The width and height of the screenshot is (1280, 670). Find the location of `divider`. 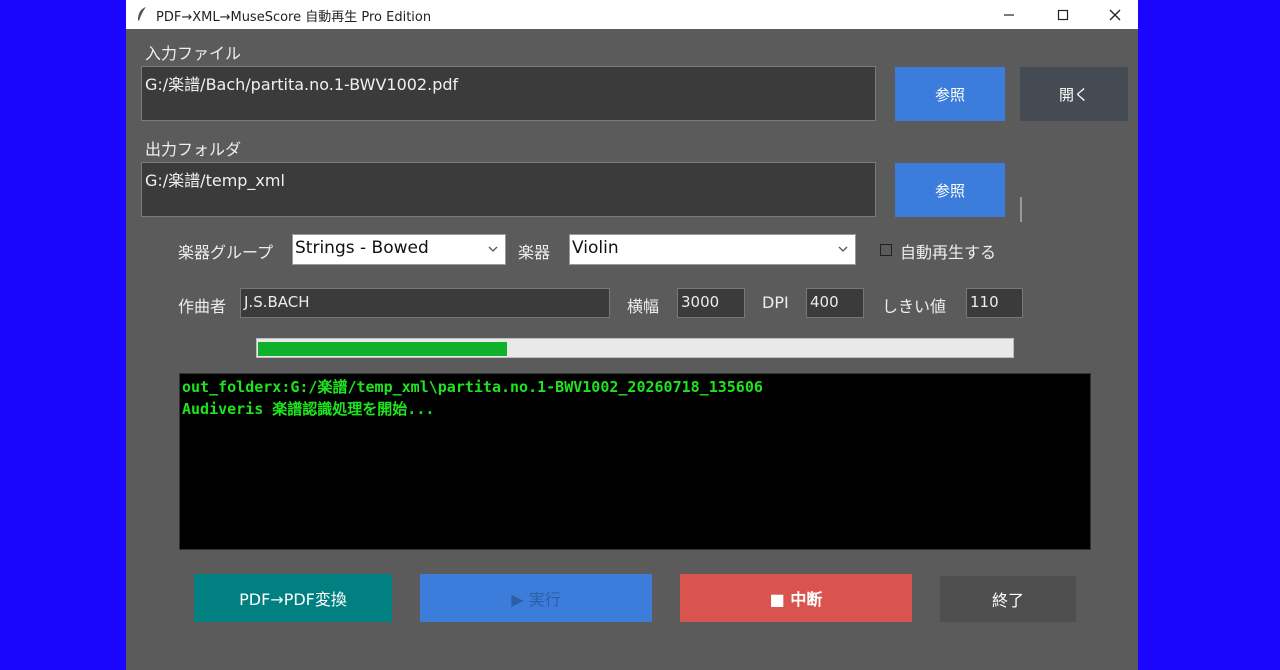

divider is located at coordinates (1021, 209).